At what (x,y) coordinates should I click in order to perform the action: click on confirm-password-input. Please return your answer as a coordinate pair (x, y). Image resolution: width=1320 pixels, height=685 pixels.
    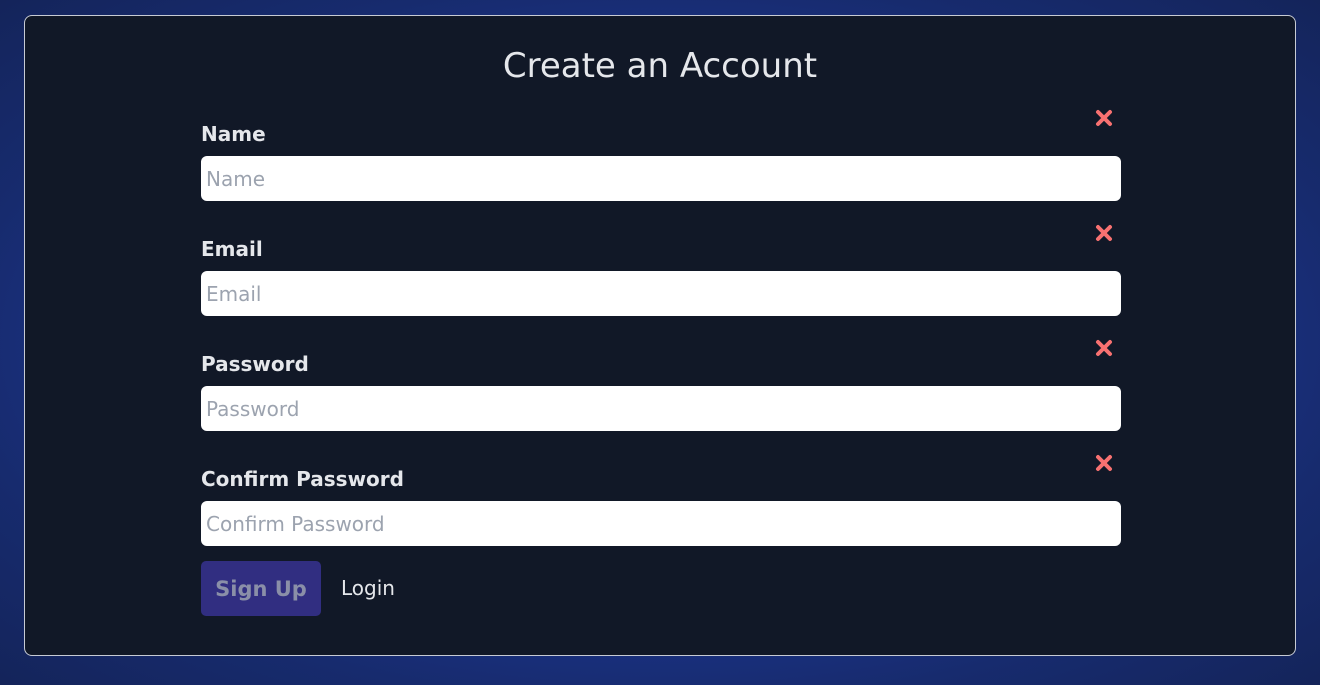
    Looking at the image, I should click on (661, 523).